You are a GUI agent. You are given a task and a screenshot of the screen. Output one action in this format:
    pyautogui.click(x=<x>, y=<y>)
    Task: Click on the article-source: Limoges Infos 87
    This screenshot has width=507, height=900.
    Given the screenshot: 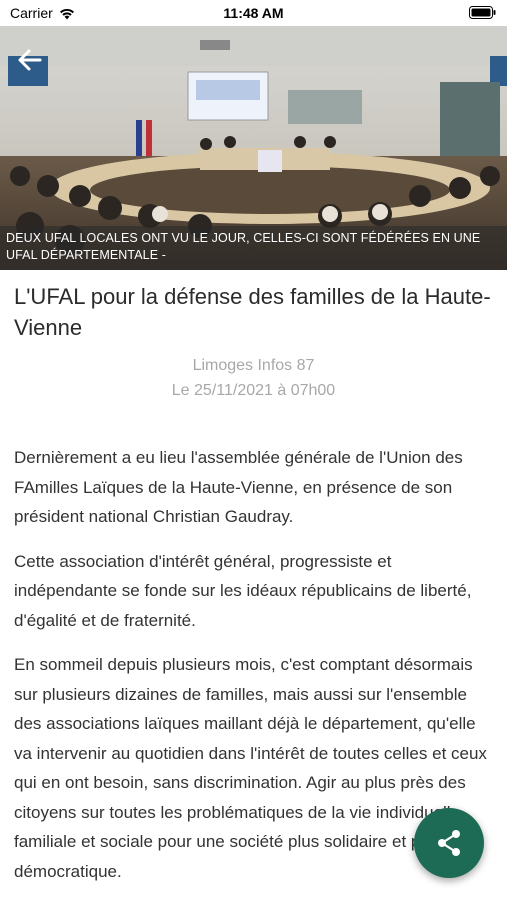 What is the action you would take?
    pyautogui.click(x=253, y=365)
    